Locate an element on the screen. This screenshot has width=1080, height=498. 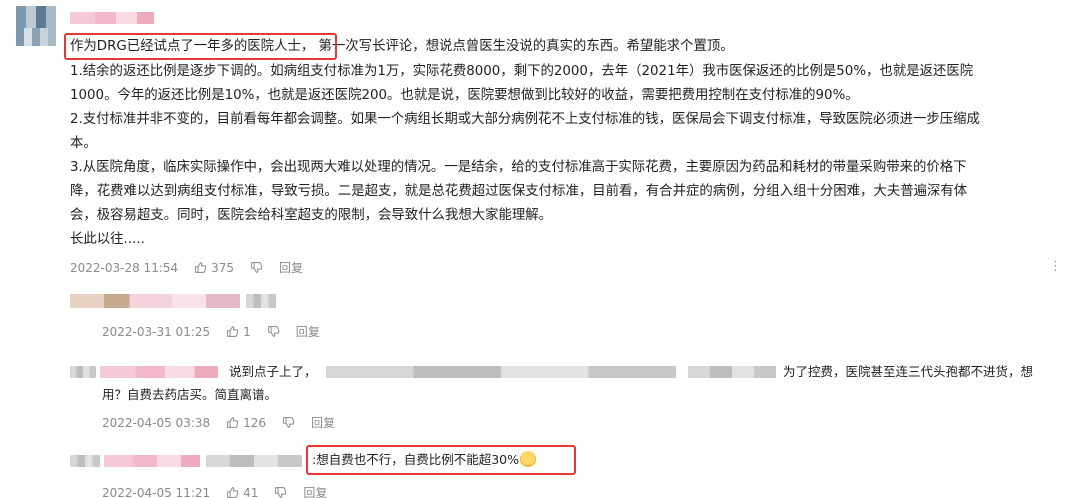
reply-content: :想自费也不行，自费比例不能超30% is located at coordinates (424, 460).